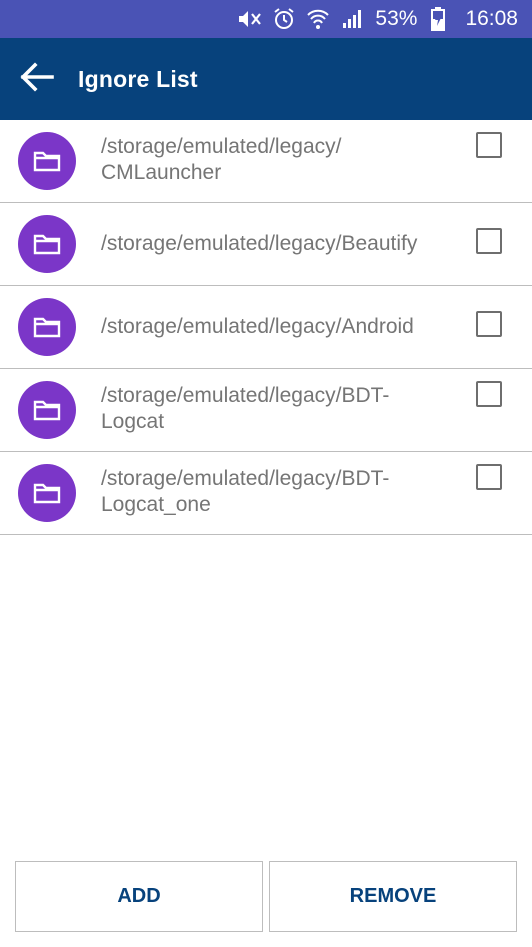  I want to click on wifi-icon, so click(318, 19).